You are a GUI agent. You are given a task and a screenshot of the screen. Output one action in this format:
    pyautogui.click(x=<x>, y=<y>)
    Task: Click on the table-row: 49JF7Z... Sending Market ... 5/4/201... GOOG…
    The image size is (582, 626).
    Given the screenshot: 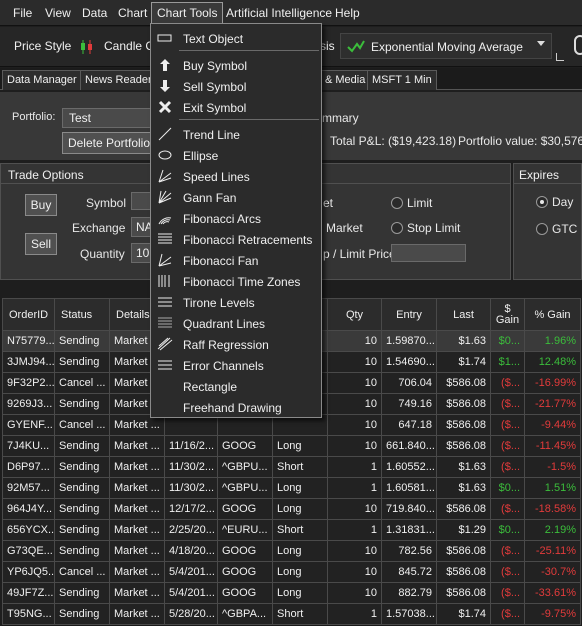 What is the action you would take?
    pyautogui.click(x=291, y=593)
    